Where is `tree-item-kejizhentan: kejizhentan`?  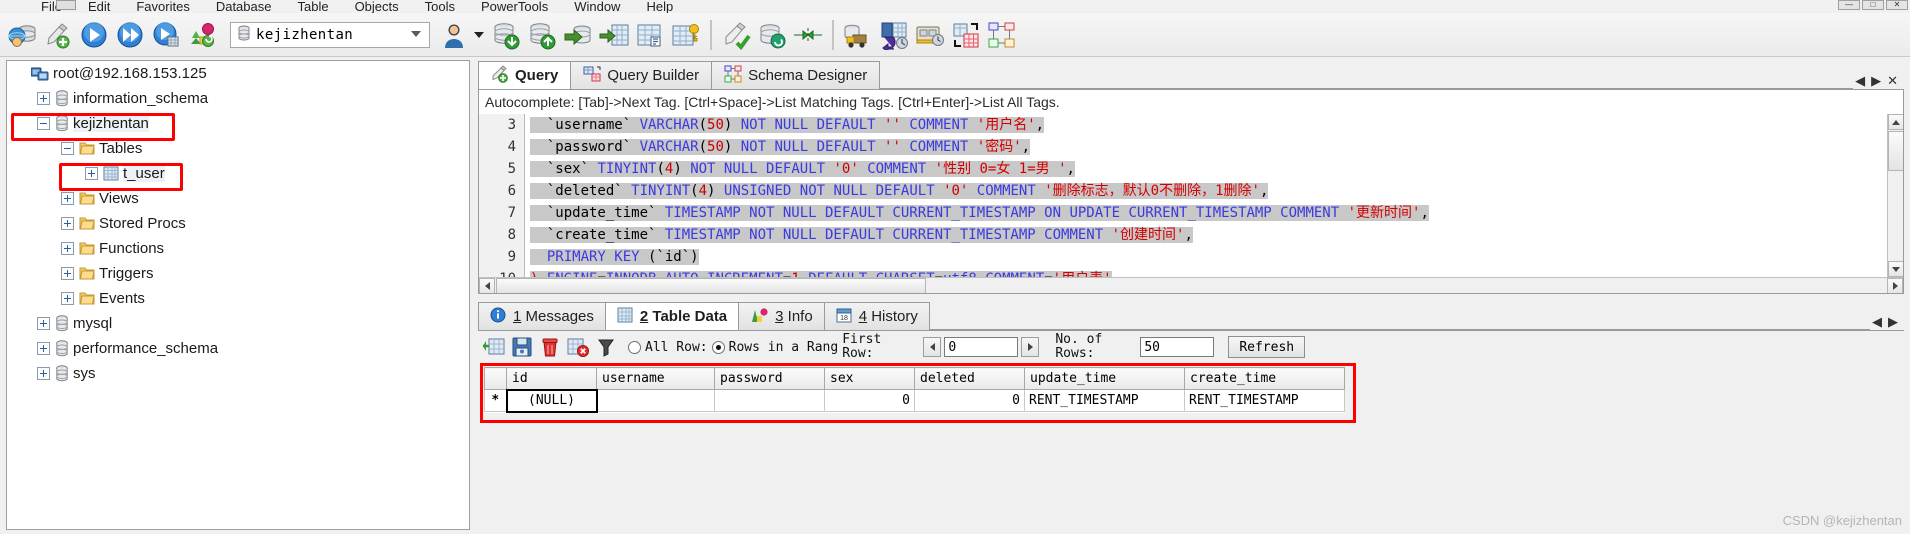
tree-item-kejizhentan: kejizhentan is located at coordinates (238, 123).